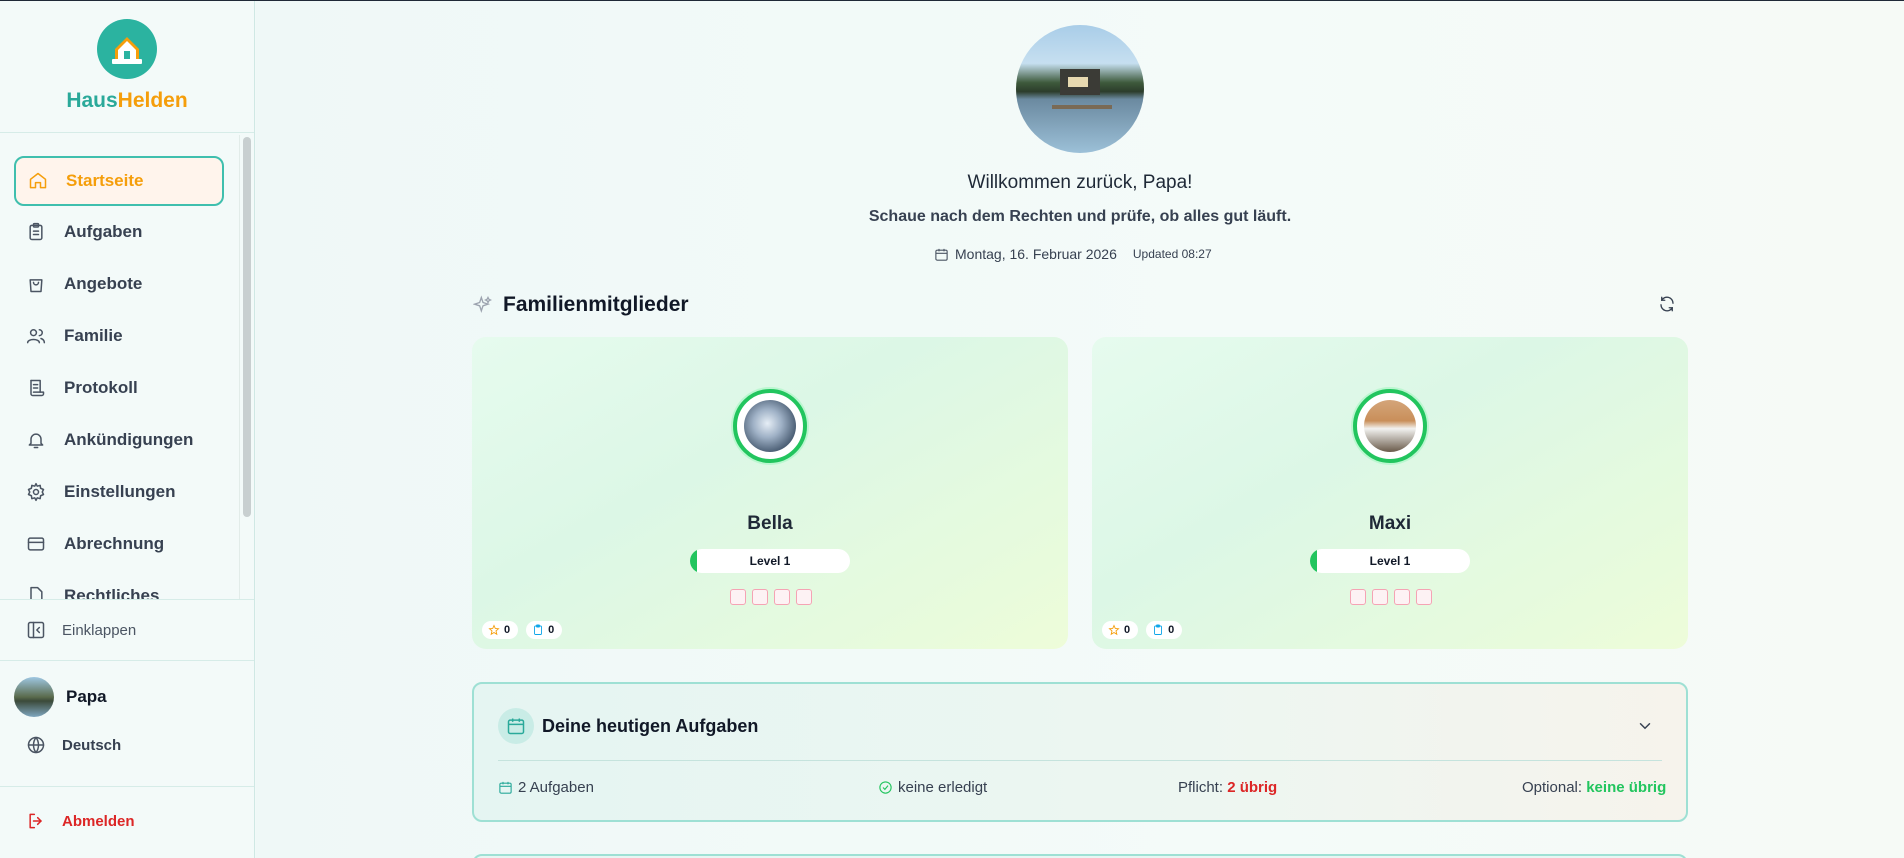 The width and height of the screenshot is (1904, 858). What do you see at coordinates (119, 388) in the screenshot?
I see `nav-item-protokoll: Protokoll` at bounding box center [119, 388].